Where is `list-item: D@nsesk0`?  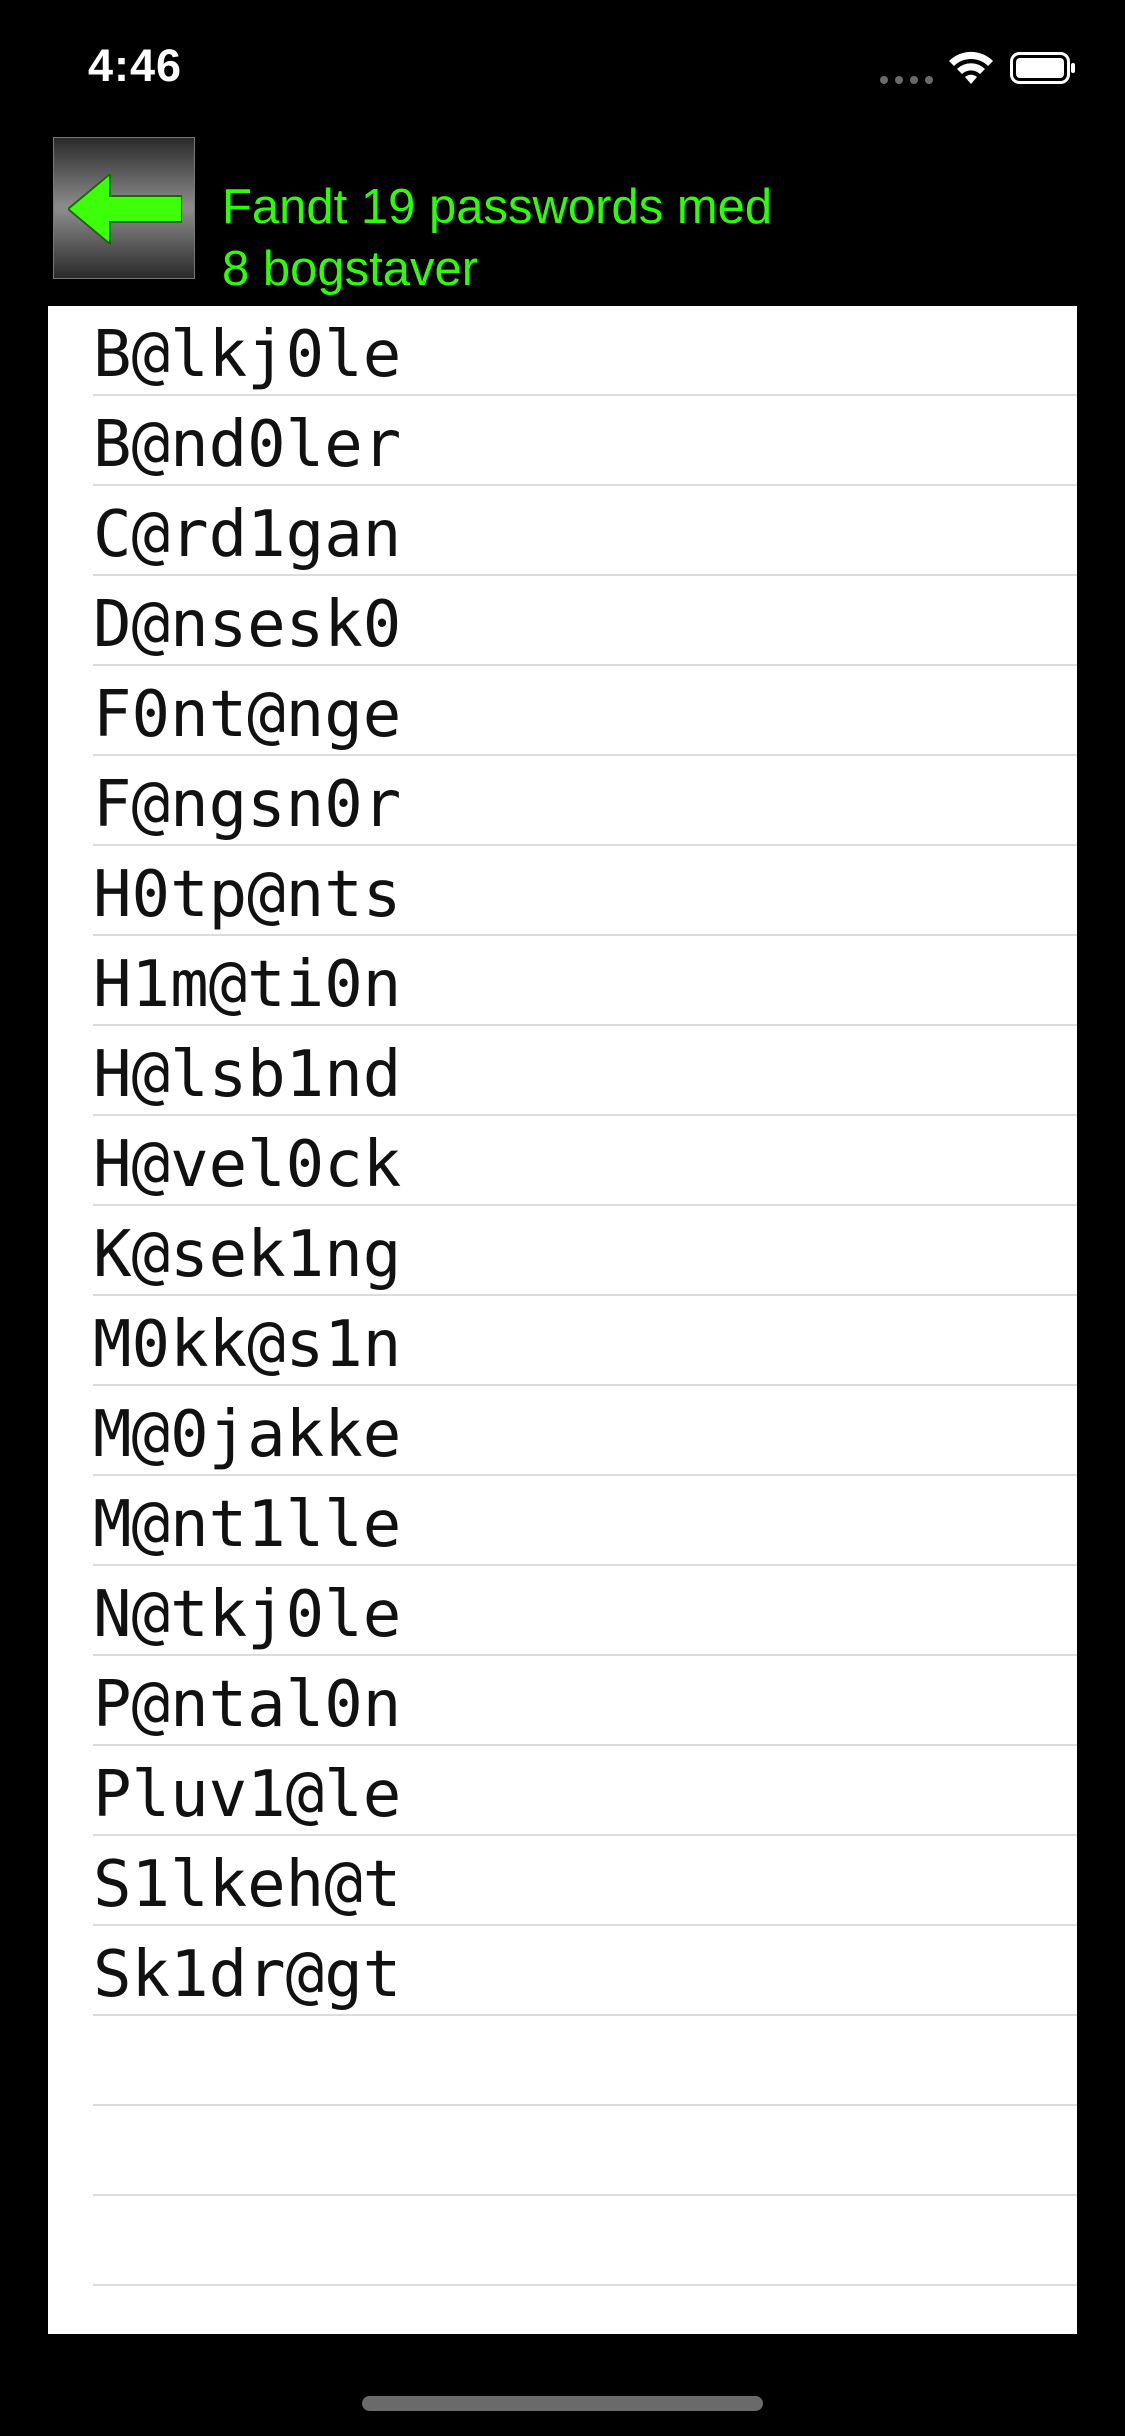 list-item: D@nsesk0 is located at coordinates (562, 621).